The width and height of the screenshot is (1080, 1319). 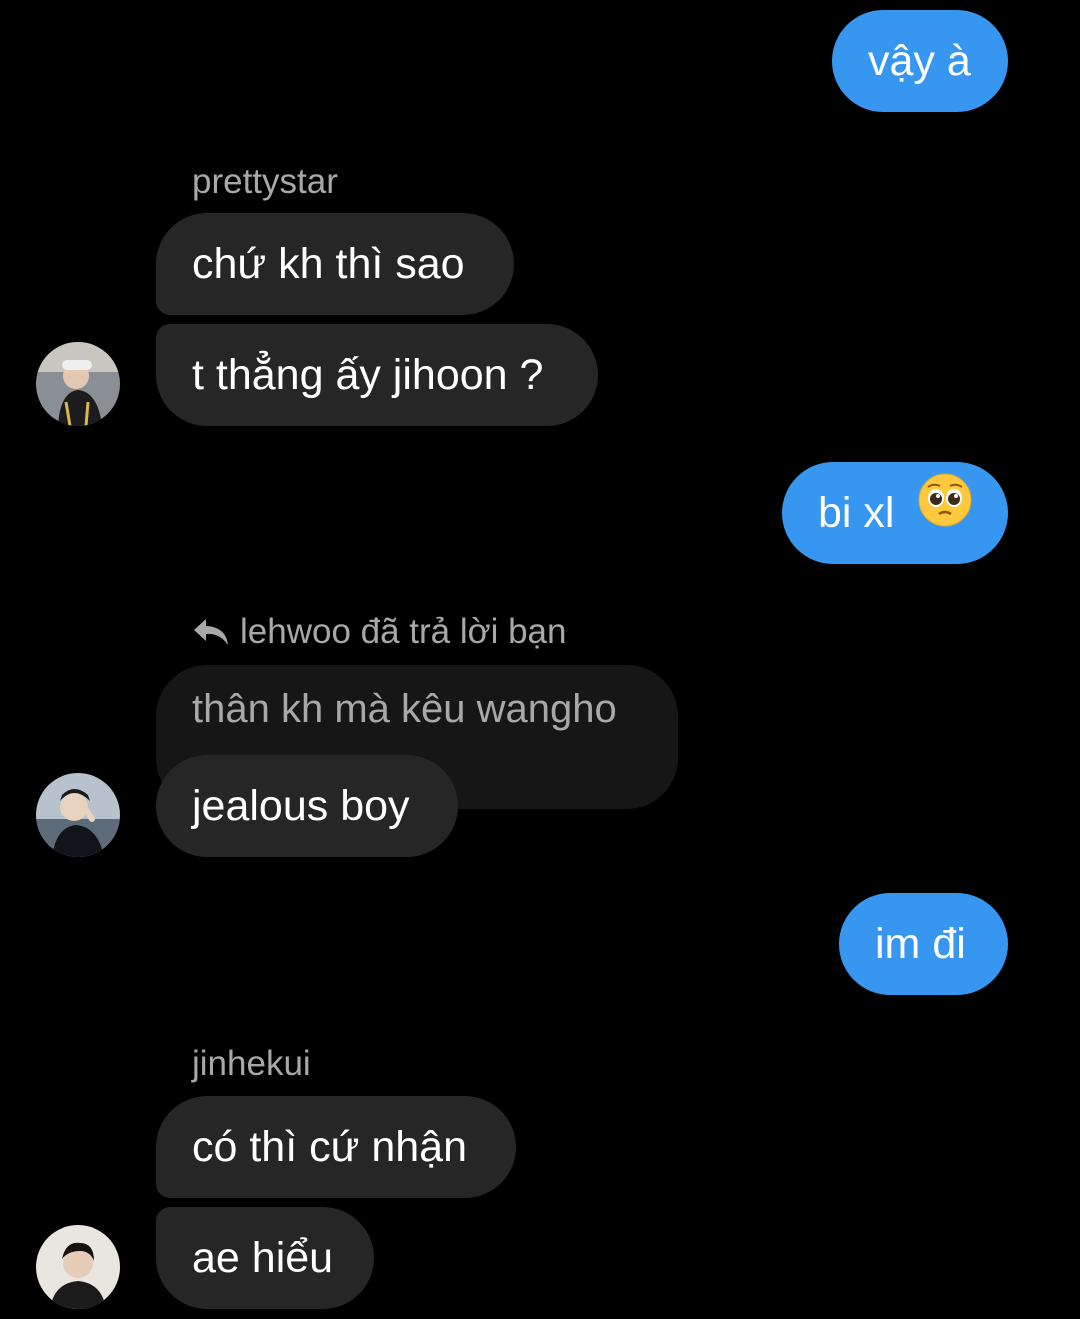 I want to click on incoming-message: có thì cứ nhận, so click(x=336, y=1147).